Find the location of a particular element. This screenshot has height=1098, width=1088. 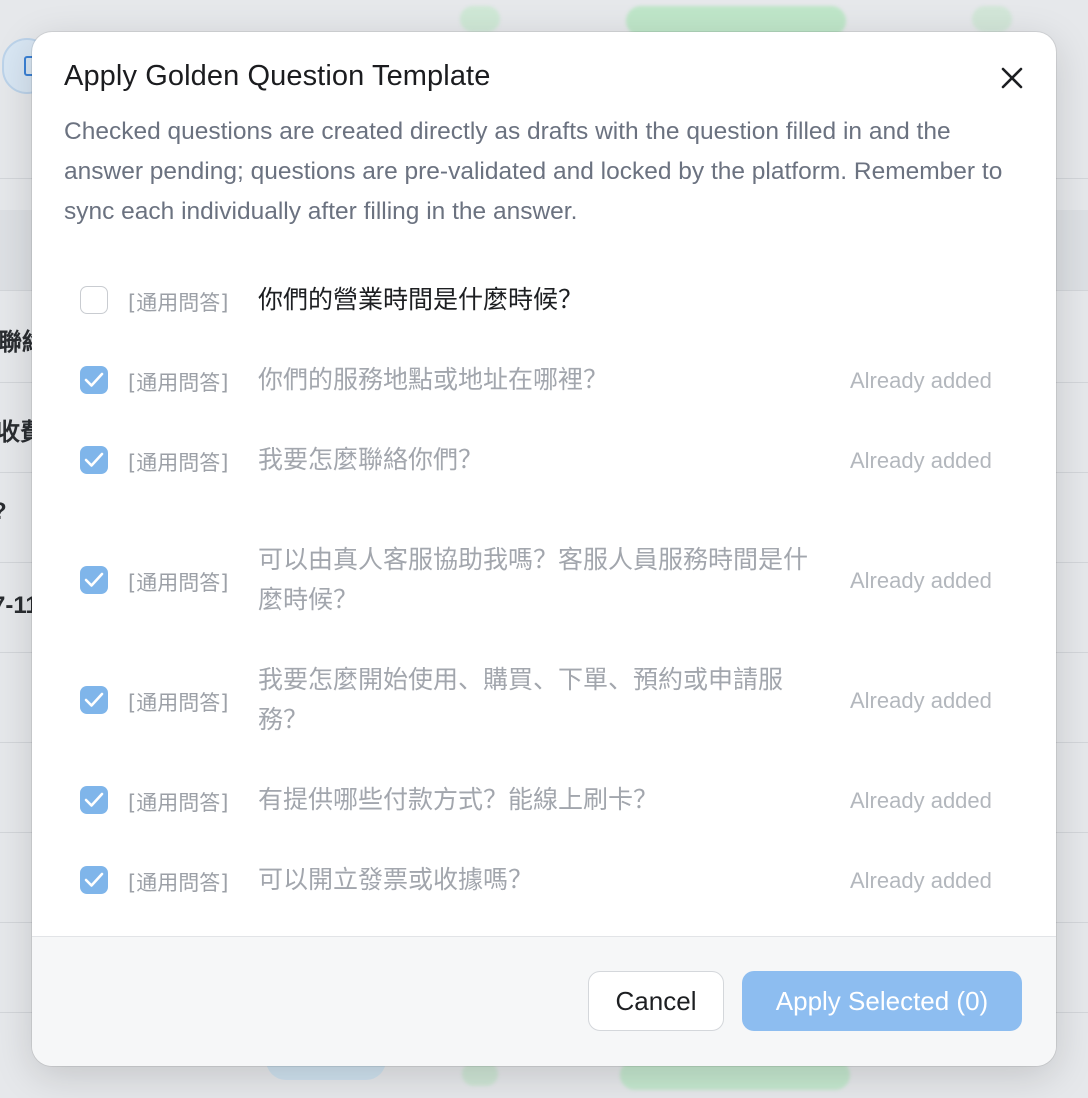

dialog-title: Apply Golden Question Template is located at coordinates (277, 76).